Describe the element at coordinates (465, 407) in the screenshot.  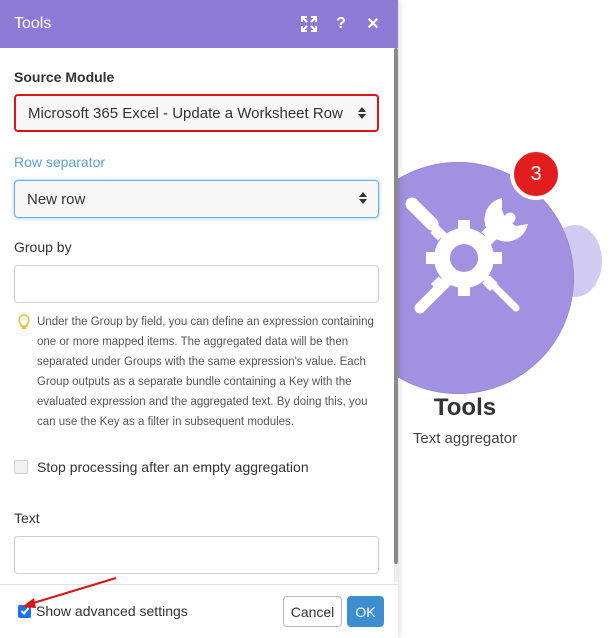
I see `module-name: Tools` at that location.